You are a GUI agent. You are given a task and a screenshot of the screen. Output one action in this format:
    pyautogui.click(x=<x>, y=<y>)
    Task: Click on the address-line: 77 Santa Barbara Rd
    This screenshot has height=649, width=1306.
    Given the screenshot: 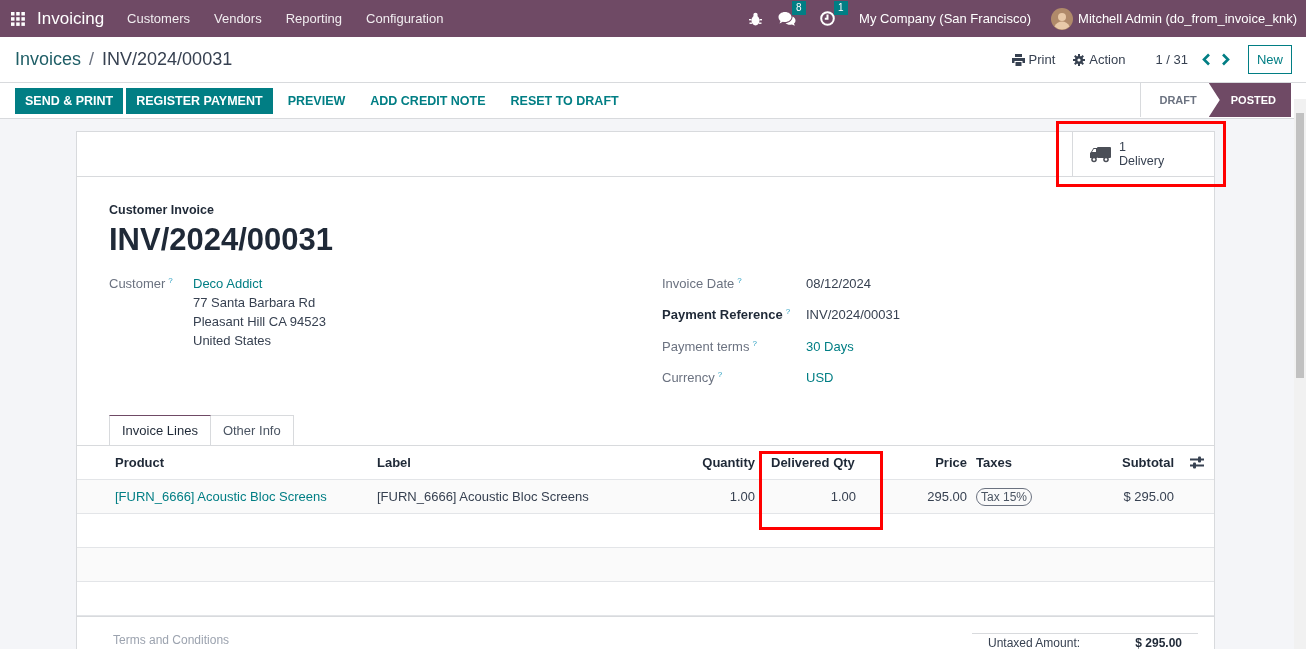 What is the action you would take?
    pyautogui.click(x=255, y=302)
    